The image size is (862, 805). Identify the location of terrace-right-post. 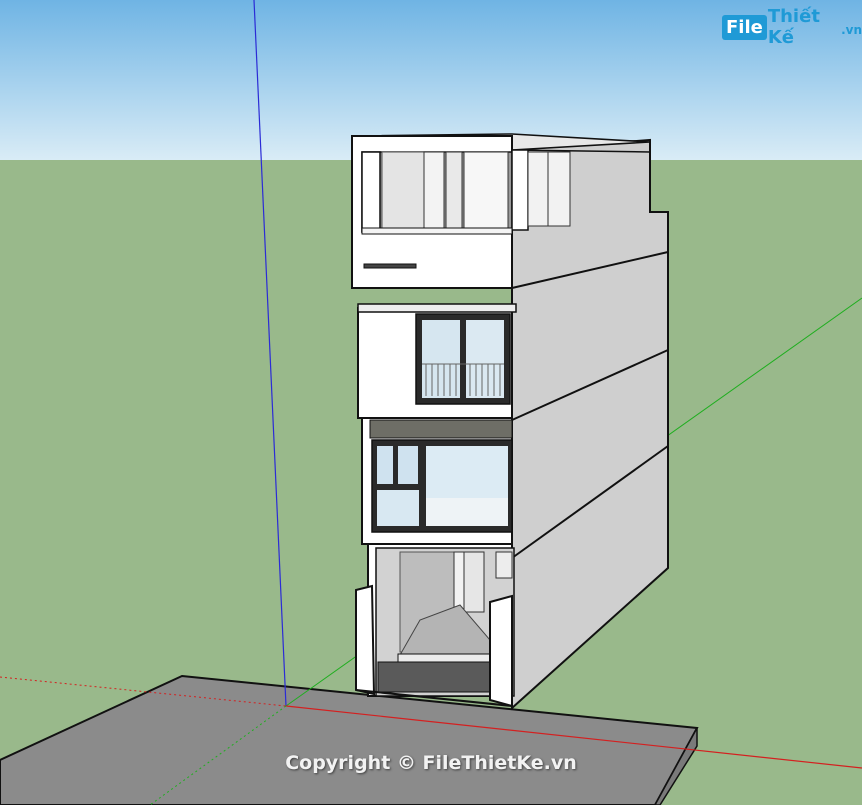
(520, 190).